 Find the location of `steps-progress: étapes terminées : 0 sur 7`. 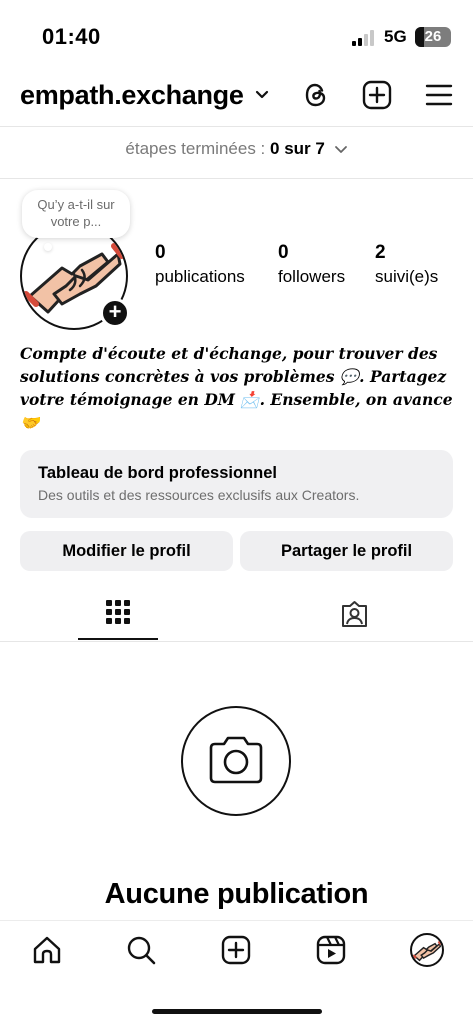

steps-progress: étapes terminées : 0 sur 7 is located at coordinates (236, 149).